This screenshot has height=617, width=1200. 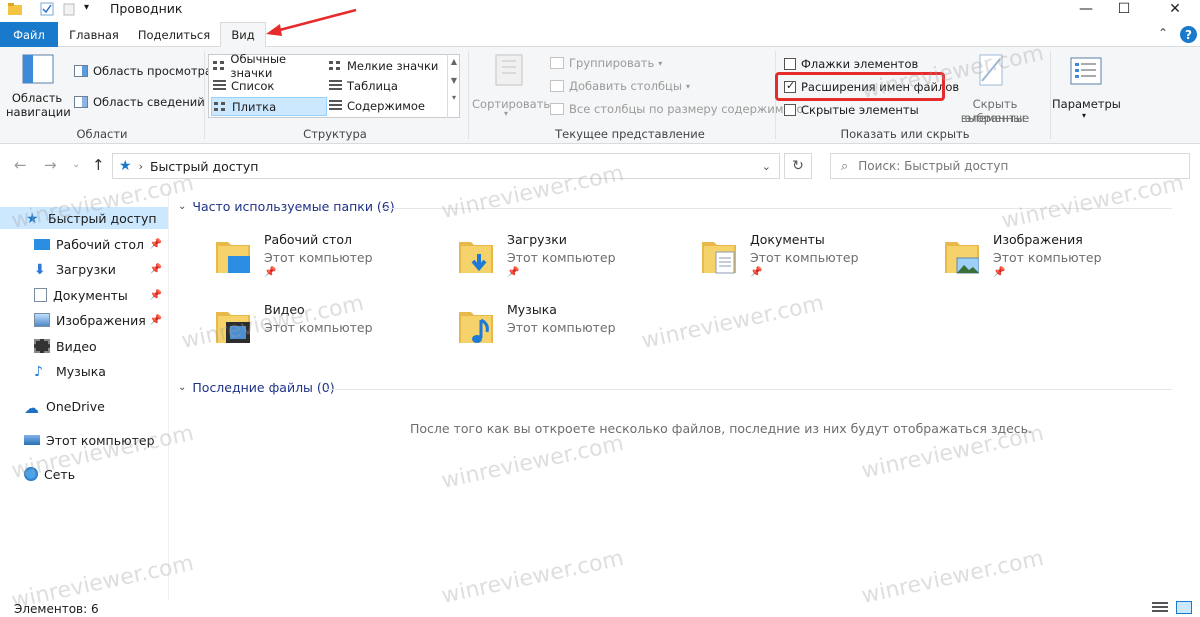 I want to click on sidebar-item-desktop: Рабочий стол 📌, so click(x=84, y=244).